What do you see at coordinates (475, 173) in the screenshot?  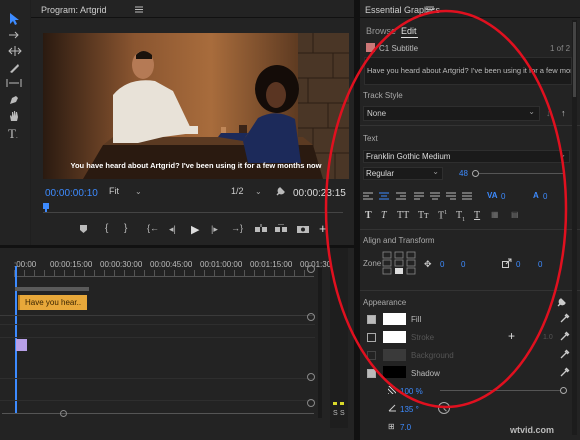 I see `font-size-slider-handle` at bounding box center [475, 173].